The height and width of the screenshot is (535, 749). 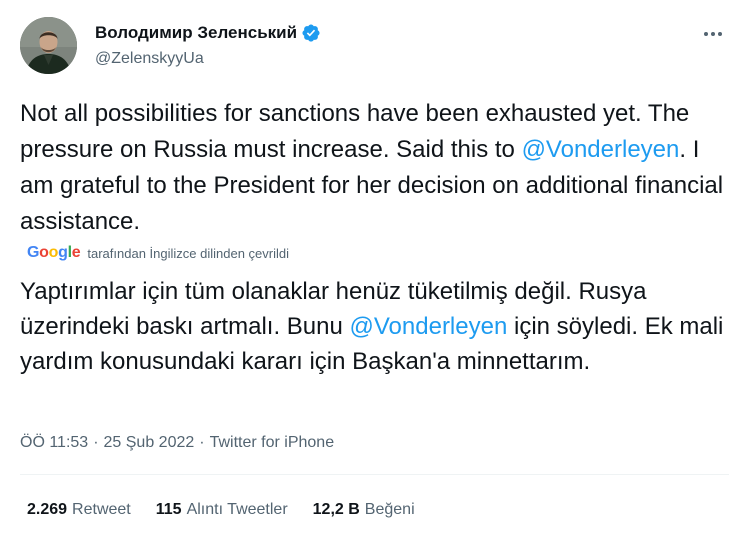 What do you see at coordinates (54, 252) in the screenshot?
I see `google-logo-icon: Google` at bounding box center [54, 252].